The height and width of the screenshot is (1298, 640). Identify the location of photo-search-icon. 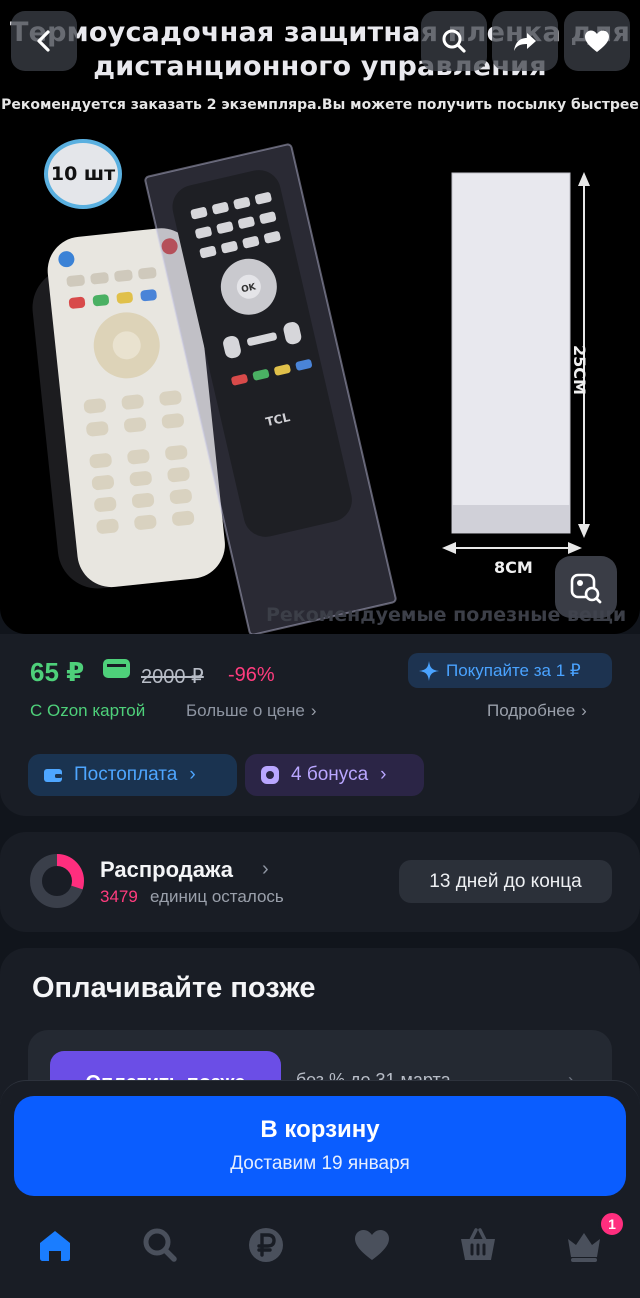
(586, 588).